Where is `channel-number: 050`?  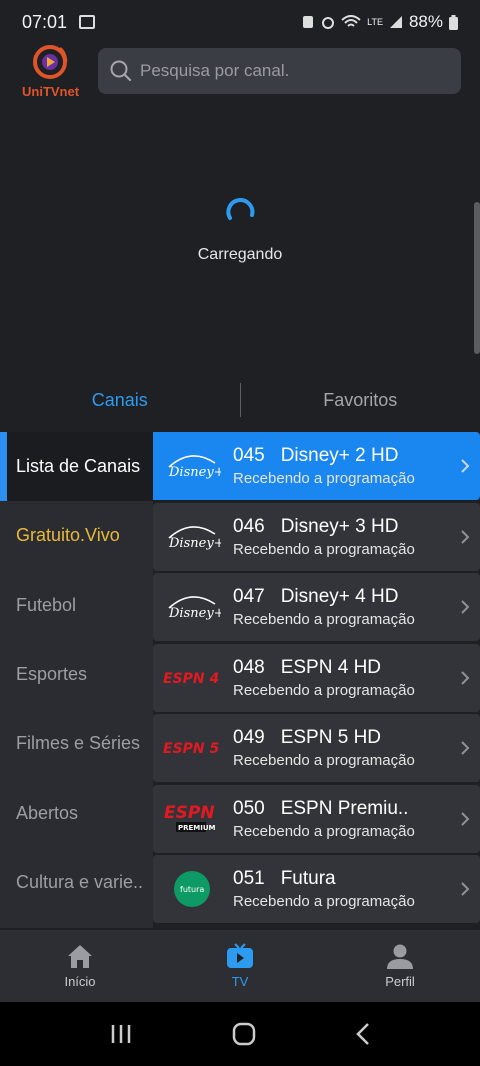 channel-number: 050 is located at coordinates (249, 808).